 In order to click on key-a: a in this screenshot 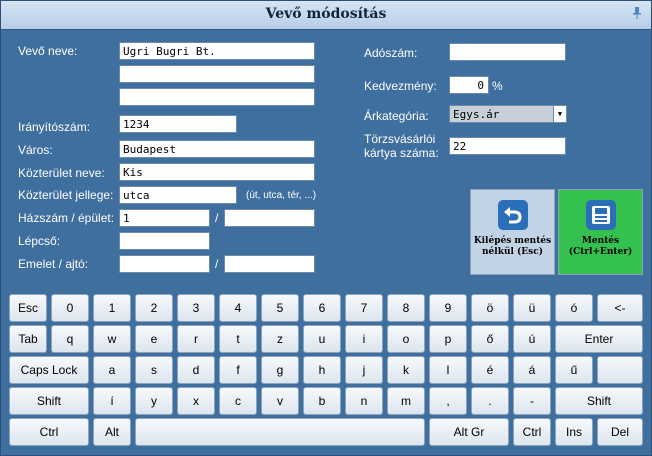, I will do `click(112, 370)`.